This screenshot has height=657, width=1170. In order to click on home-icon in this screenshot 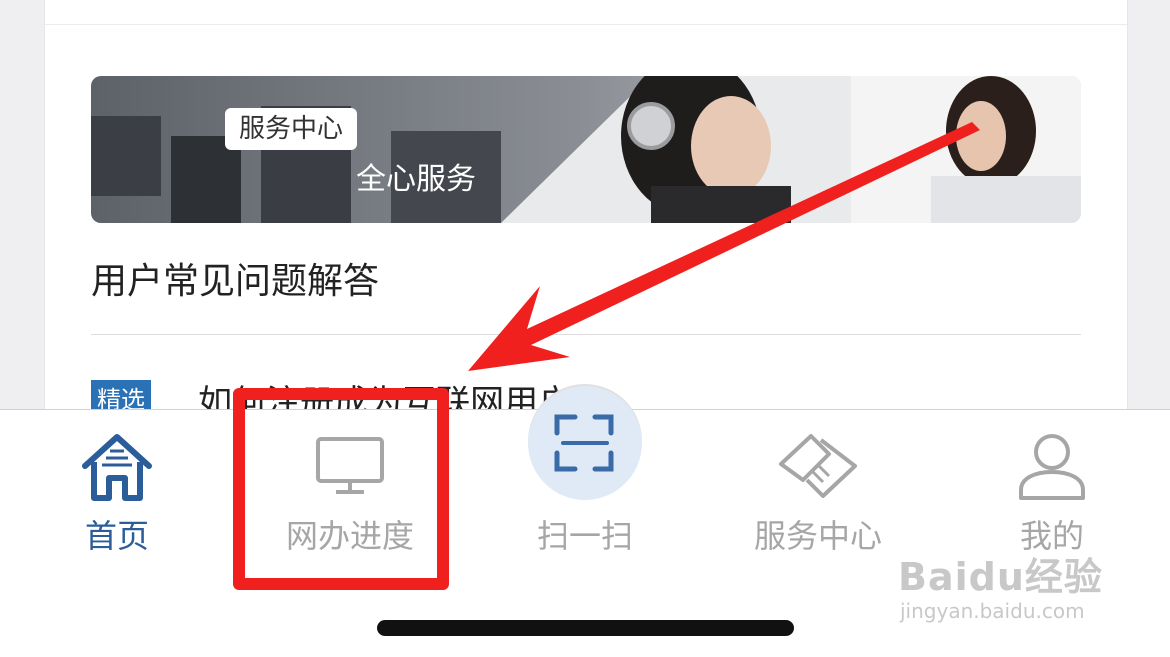, I will do `click(117, 467)`.